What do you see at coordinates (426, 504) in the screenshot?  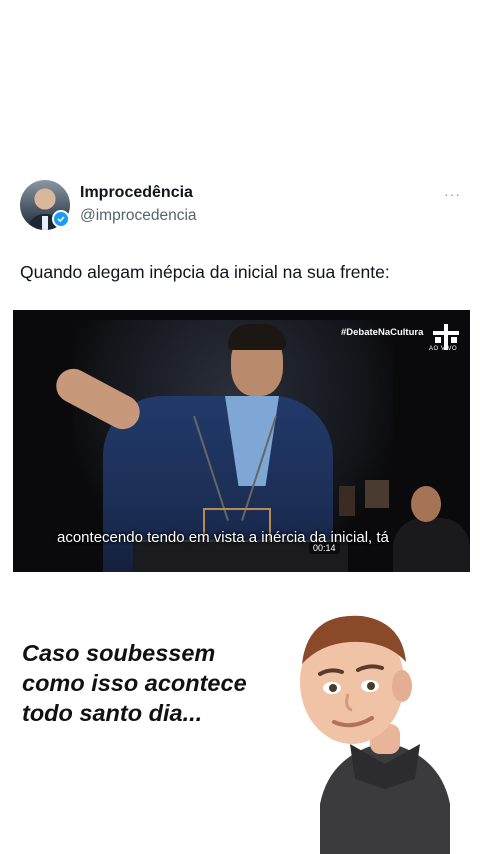 I see `interpreter-head` at bounding box center [426, 504].